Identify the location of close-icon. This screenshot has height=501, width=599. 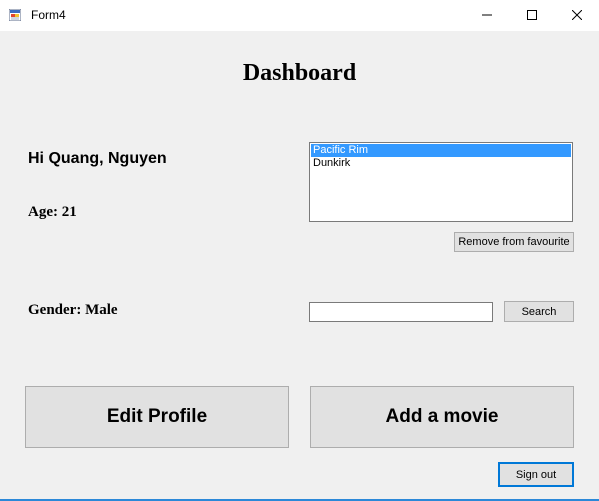
(576, 15).